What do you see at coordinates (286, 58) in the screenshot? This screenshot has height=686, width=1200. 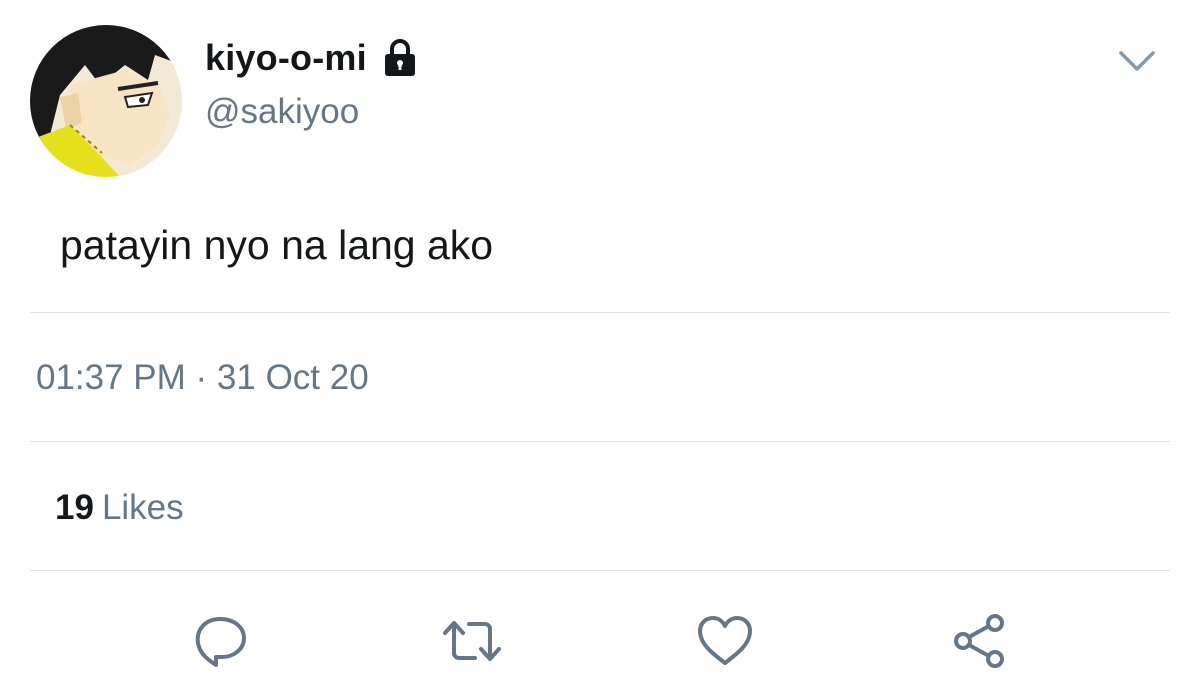 I see `display-name: kiyo-o-mi` at bounding box center [286, 58].